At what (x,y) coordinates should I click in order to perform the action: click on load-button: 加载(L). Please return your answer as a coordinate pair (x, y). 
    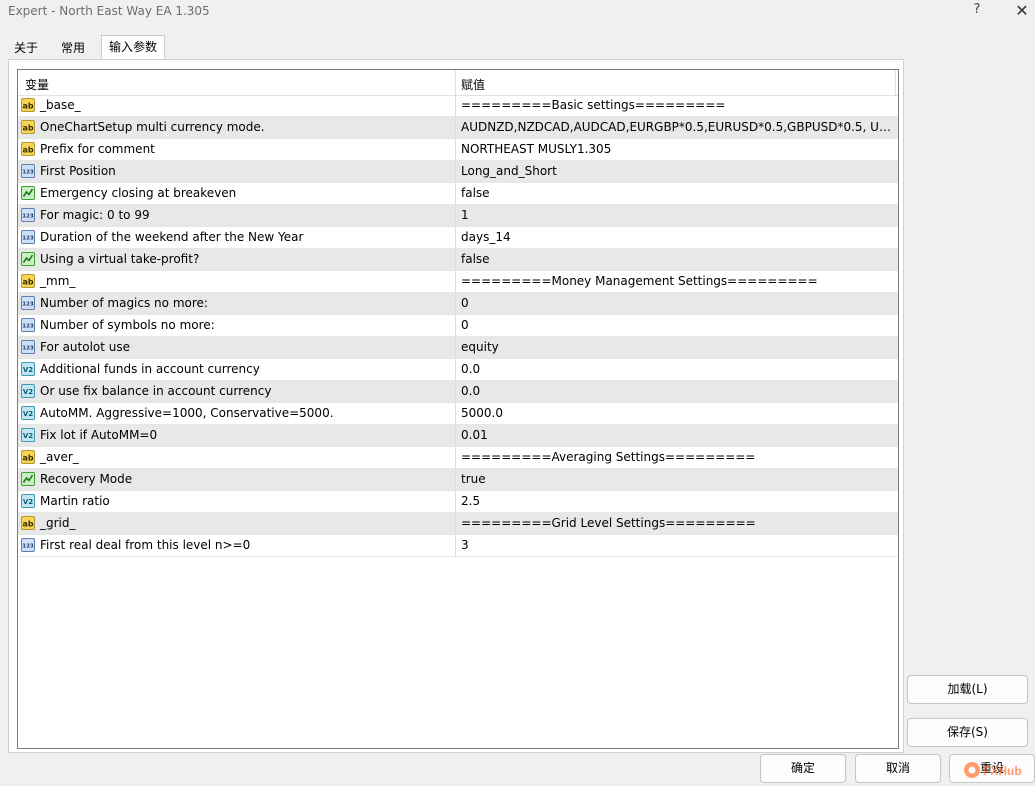
    Looking at the image, I should click on (967, 689).